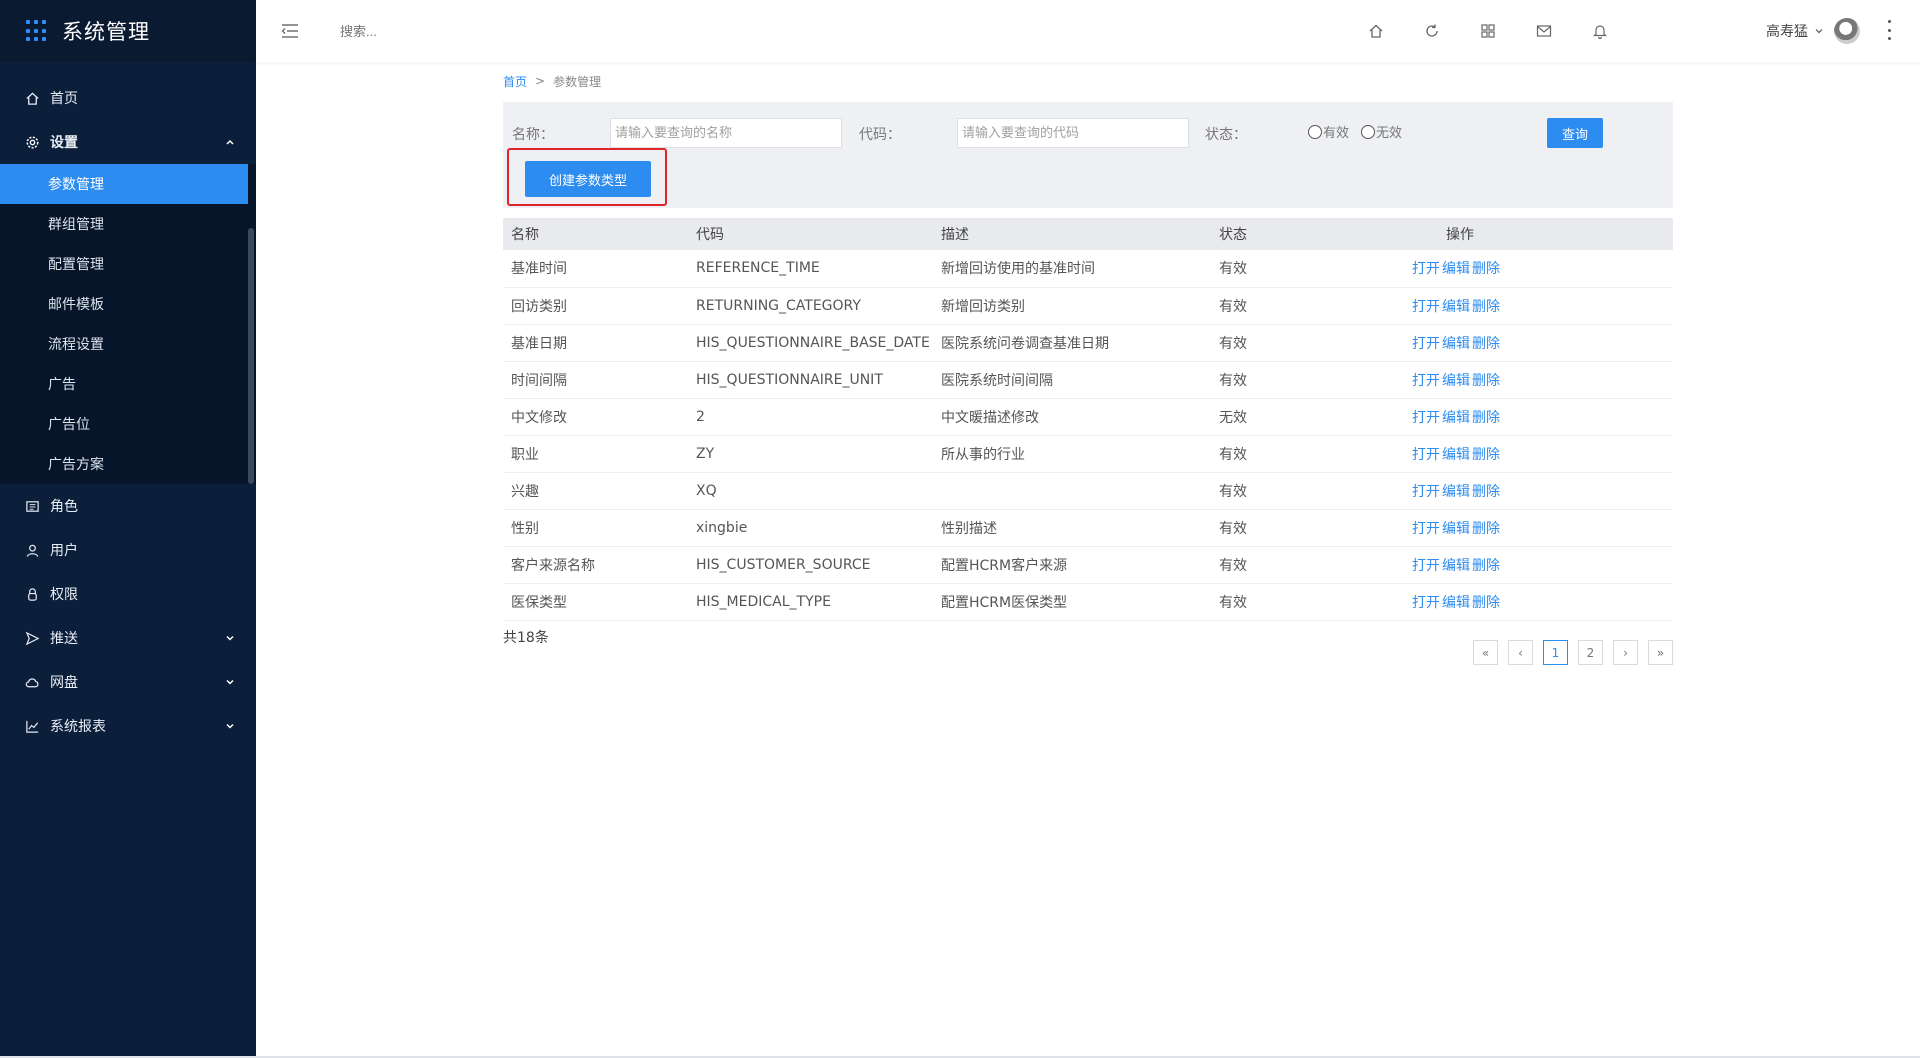  Describe the element at coordinates (515, 81) in the screenshot. I see `breadcrumb-home-link: 首页` at that location.